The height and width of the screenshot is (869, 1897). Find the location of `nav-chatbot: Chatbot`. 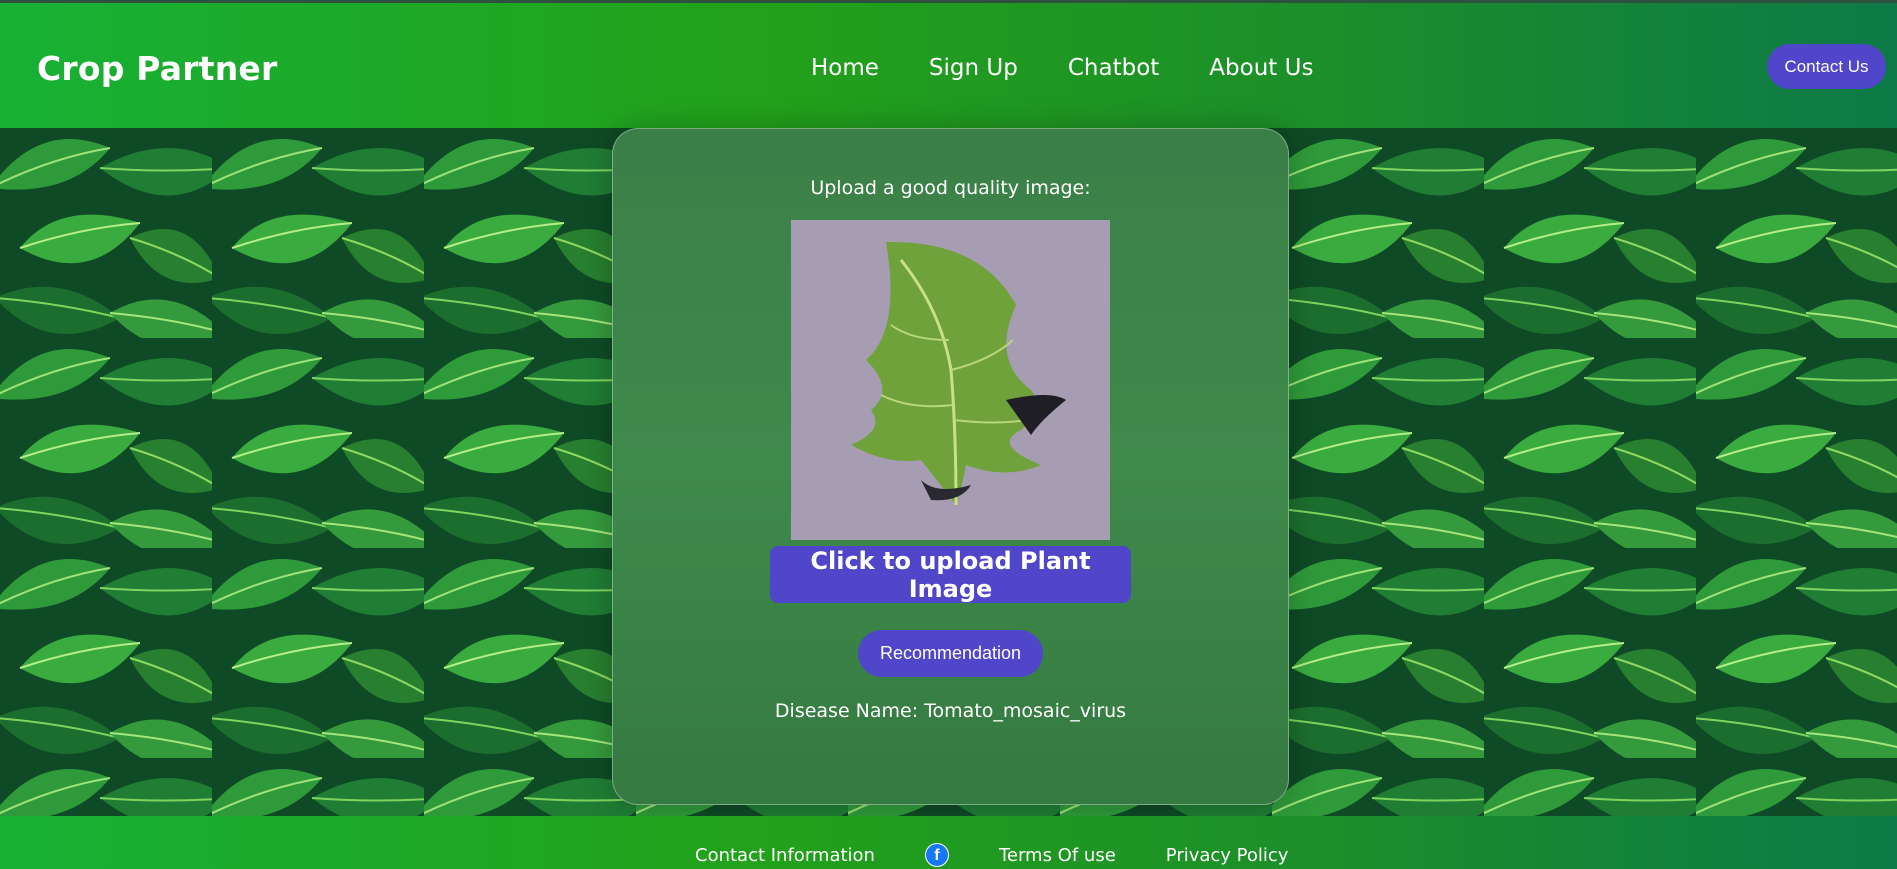

nav-chatbot: Chatbot is located at coordinates (1113, 68).